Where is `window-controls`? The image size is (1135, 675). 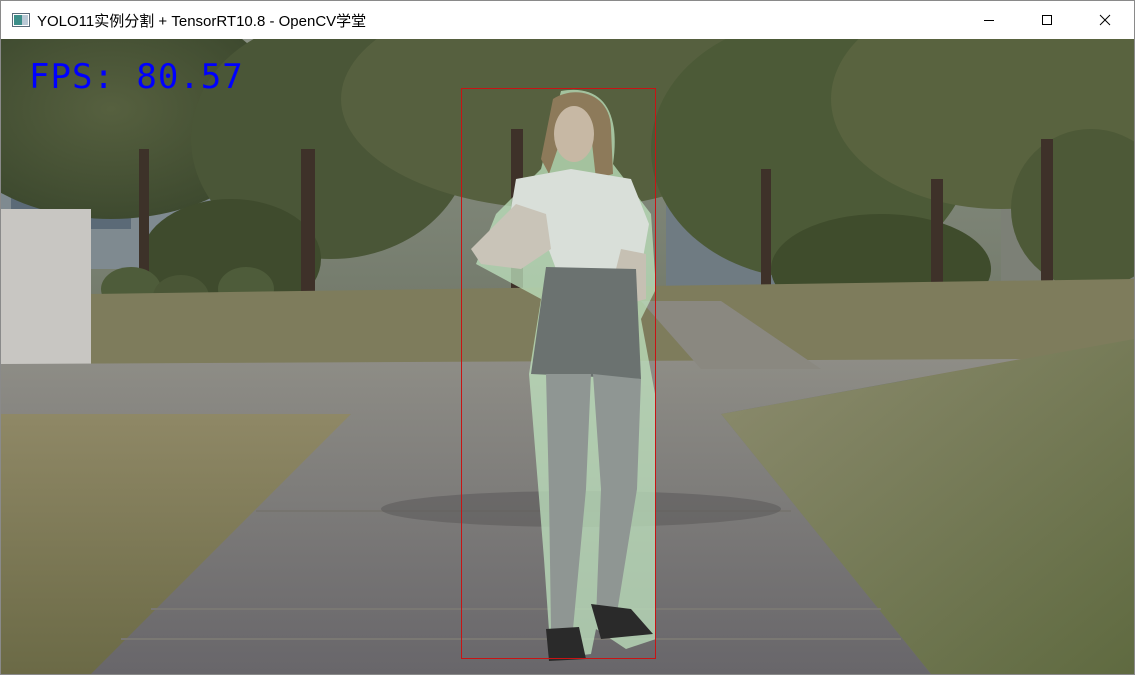 window-controls is located at coordinates (1047, 20).